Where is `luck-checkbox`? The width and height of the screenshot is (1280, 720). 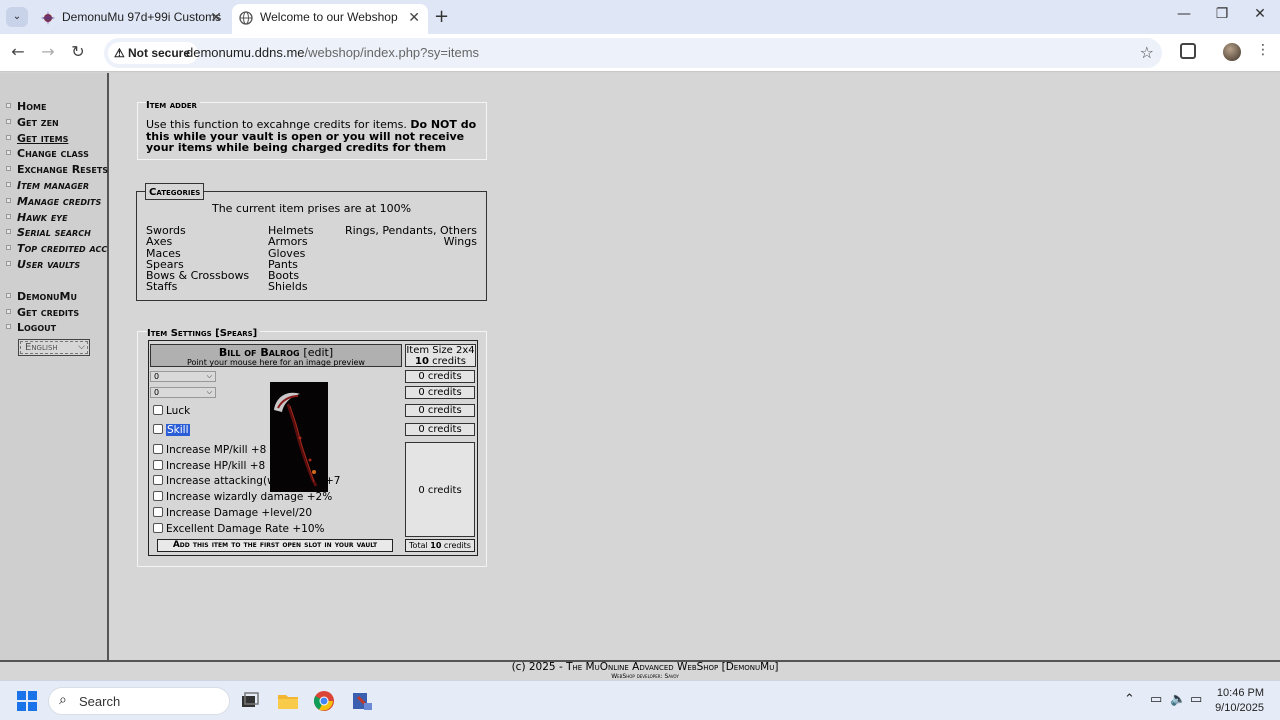 luck-checkbox is located at coordinates (158, 410).